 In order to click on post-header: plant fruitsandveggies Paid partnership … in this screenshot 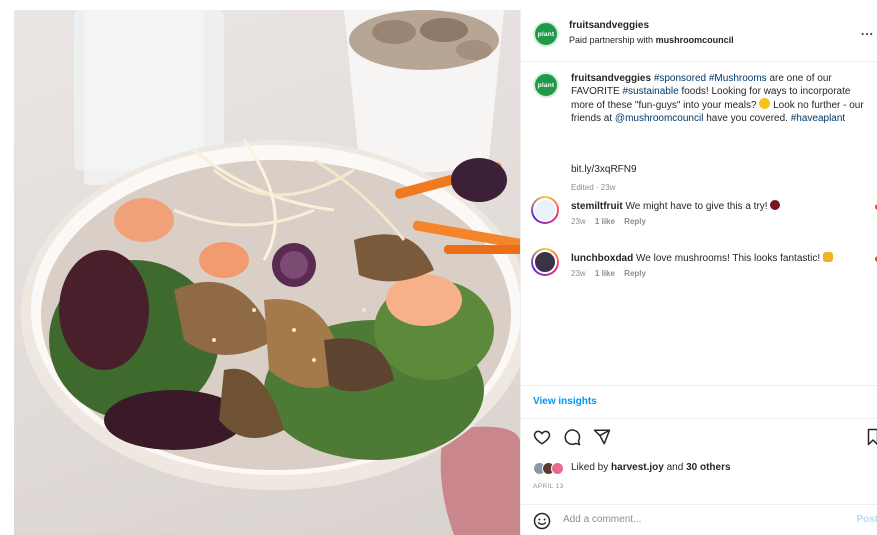, I will do `click(699, 36)`.